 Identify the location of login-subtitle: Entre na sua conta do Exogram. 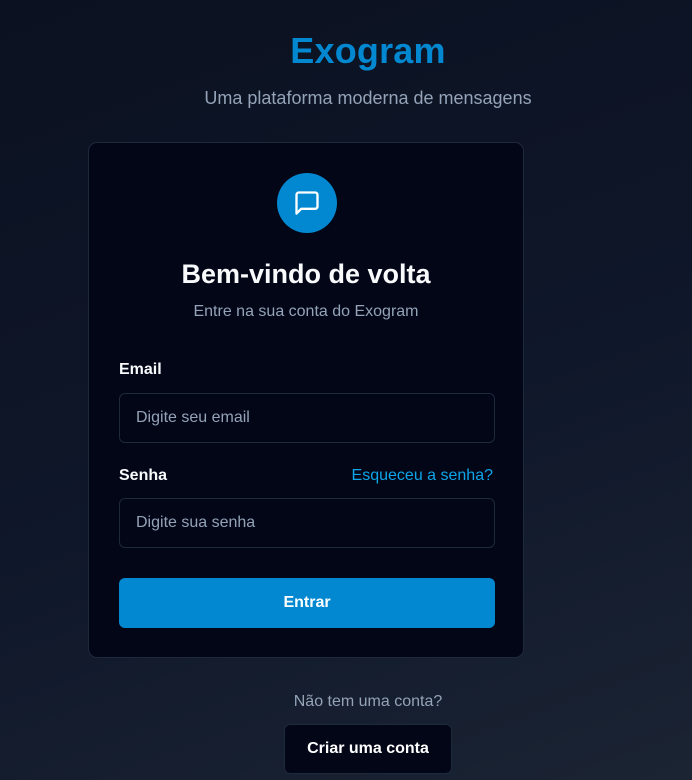
(306, 311).